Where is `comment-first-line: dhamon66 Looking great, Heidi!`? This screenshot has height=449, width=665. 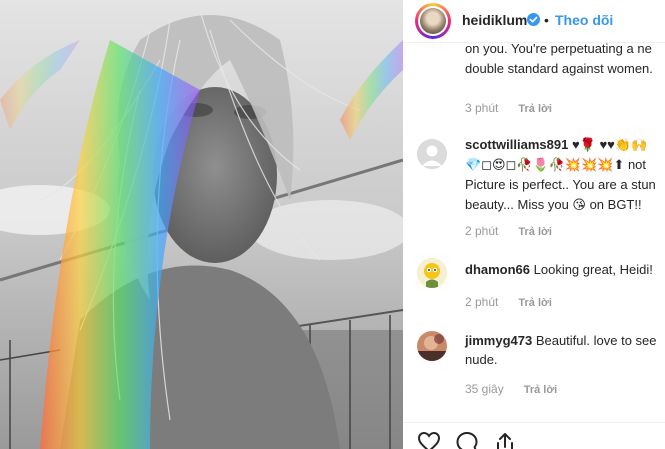 comment-first-line: dhamon66 Looking great, Heidi! is located at coordinates (559, 270).